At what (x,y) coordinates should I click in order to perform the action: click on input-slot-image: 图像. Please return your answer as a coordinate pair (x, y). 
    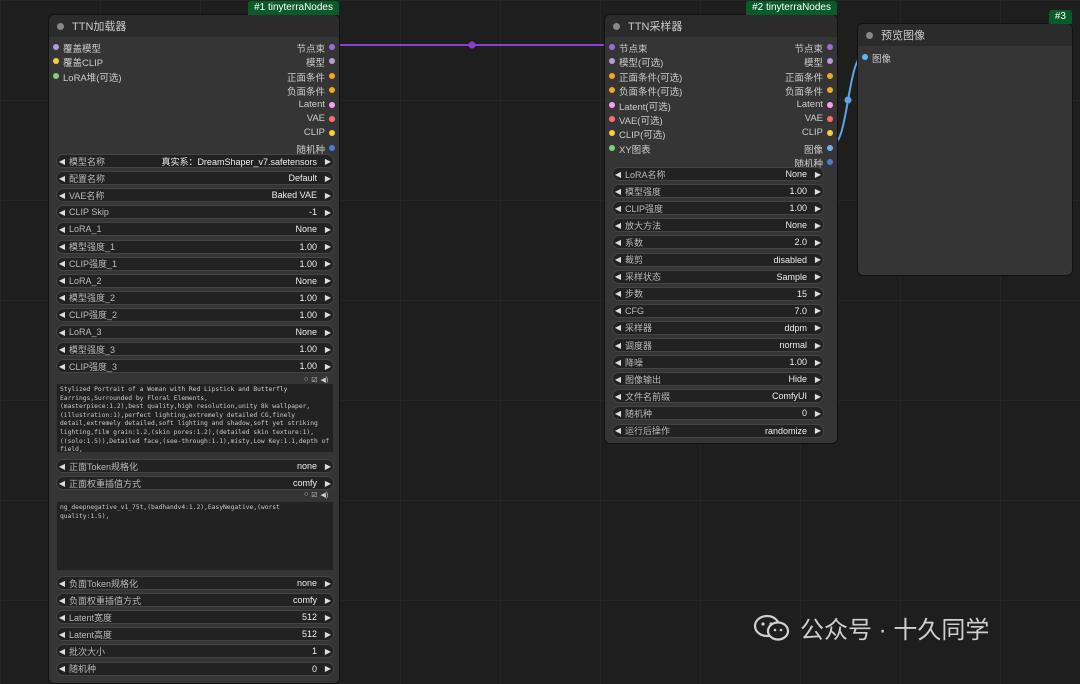
    Looking at the image, I should click on (965, 57).